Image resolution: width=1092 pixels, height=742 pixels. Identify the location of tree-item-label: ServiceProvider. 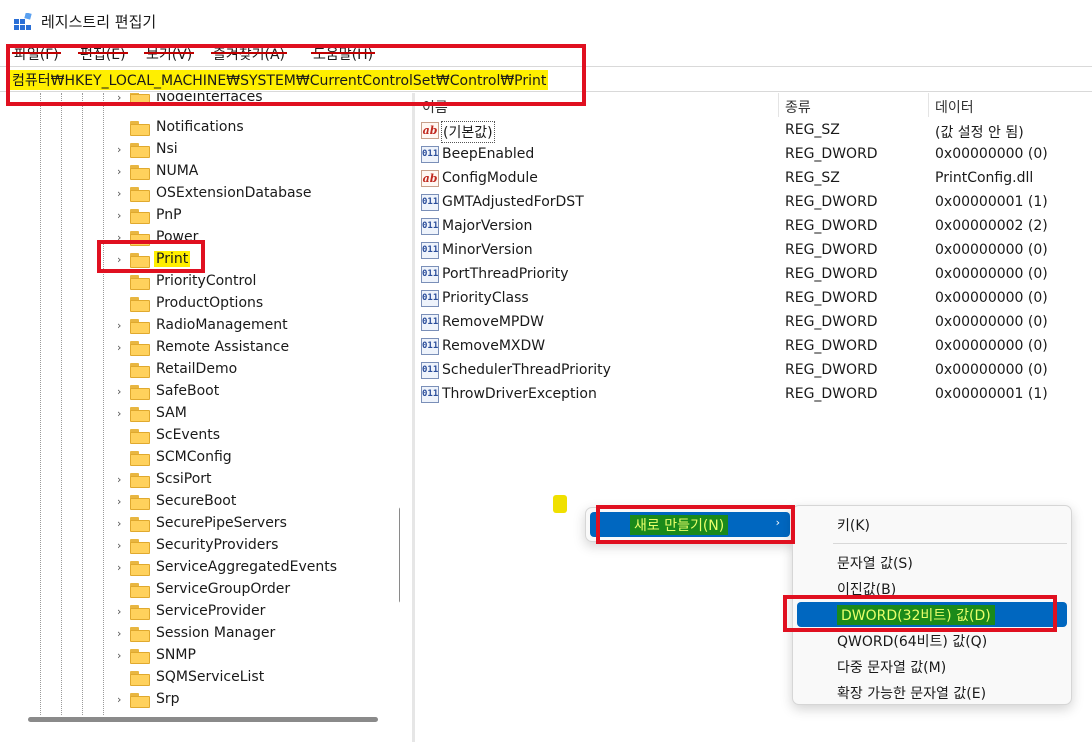
(211, 611).